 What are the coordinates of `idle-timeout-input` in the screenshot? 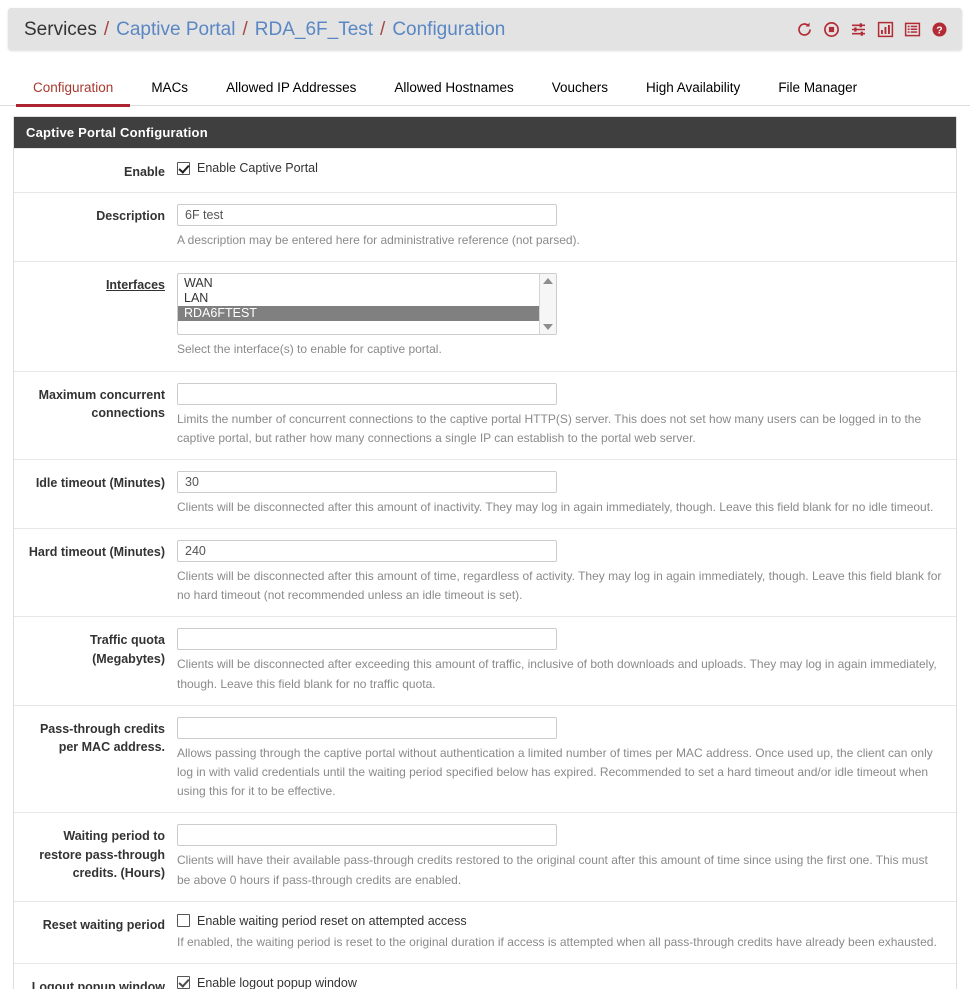 It's located at (367, 481).